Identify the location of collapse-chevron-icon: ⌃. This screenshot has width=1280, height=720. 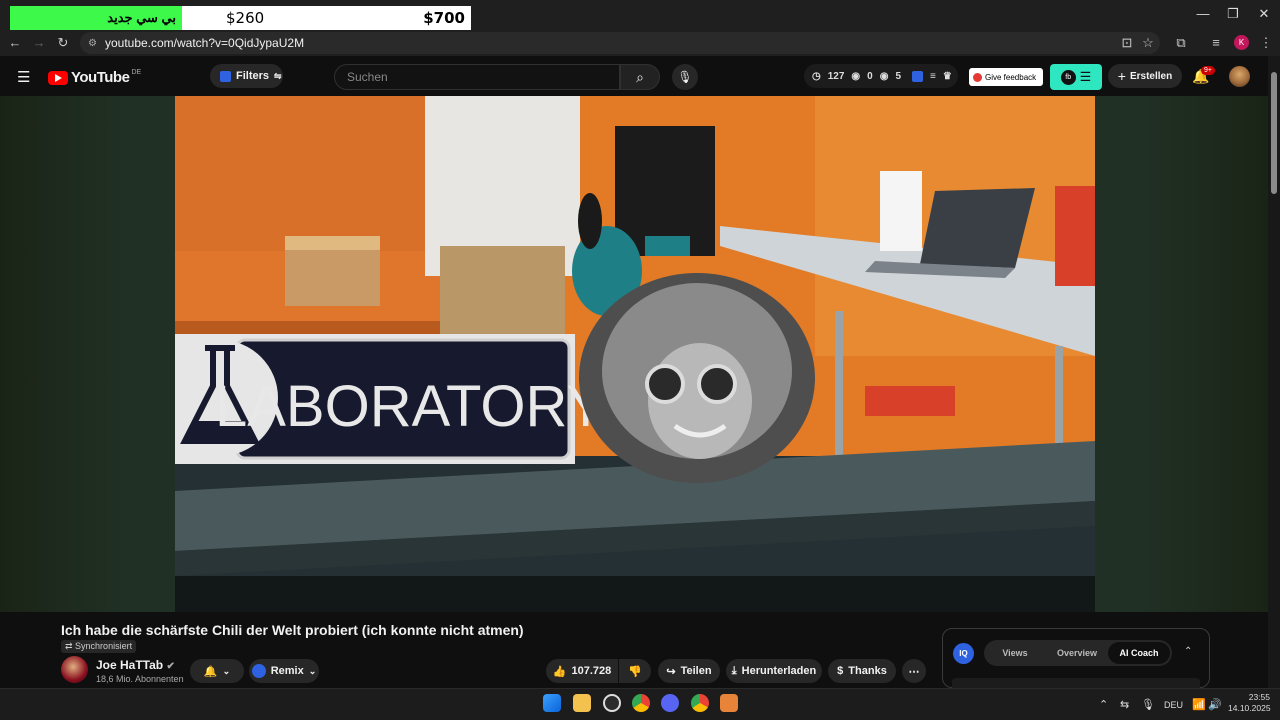
(1188, 651).